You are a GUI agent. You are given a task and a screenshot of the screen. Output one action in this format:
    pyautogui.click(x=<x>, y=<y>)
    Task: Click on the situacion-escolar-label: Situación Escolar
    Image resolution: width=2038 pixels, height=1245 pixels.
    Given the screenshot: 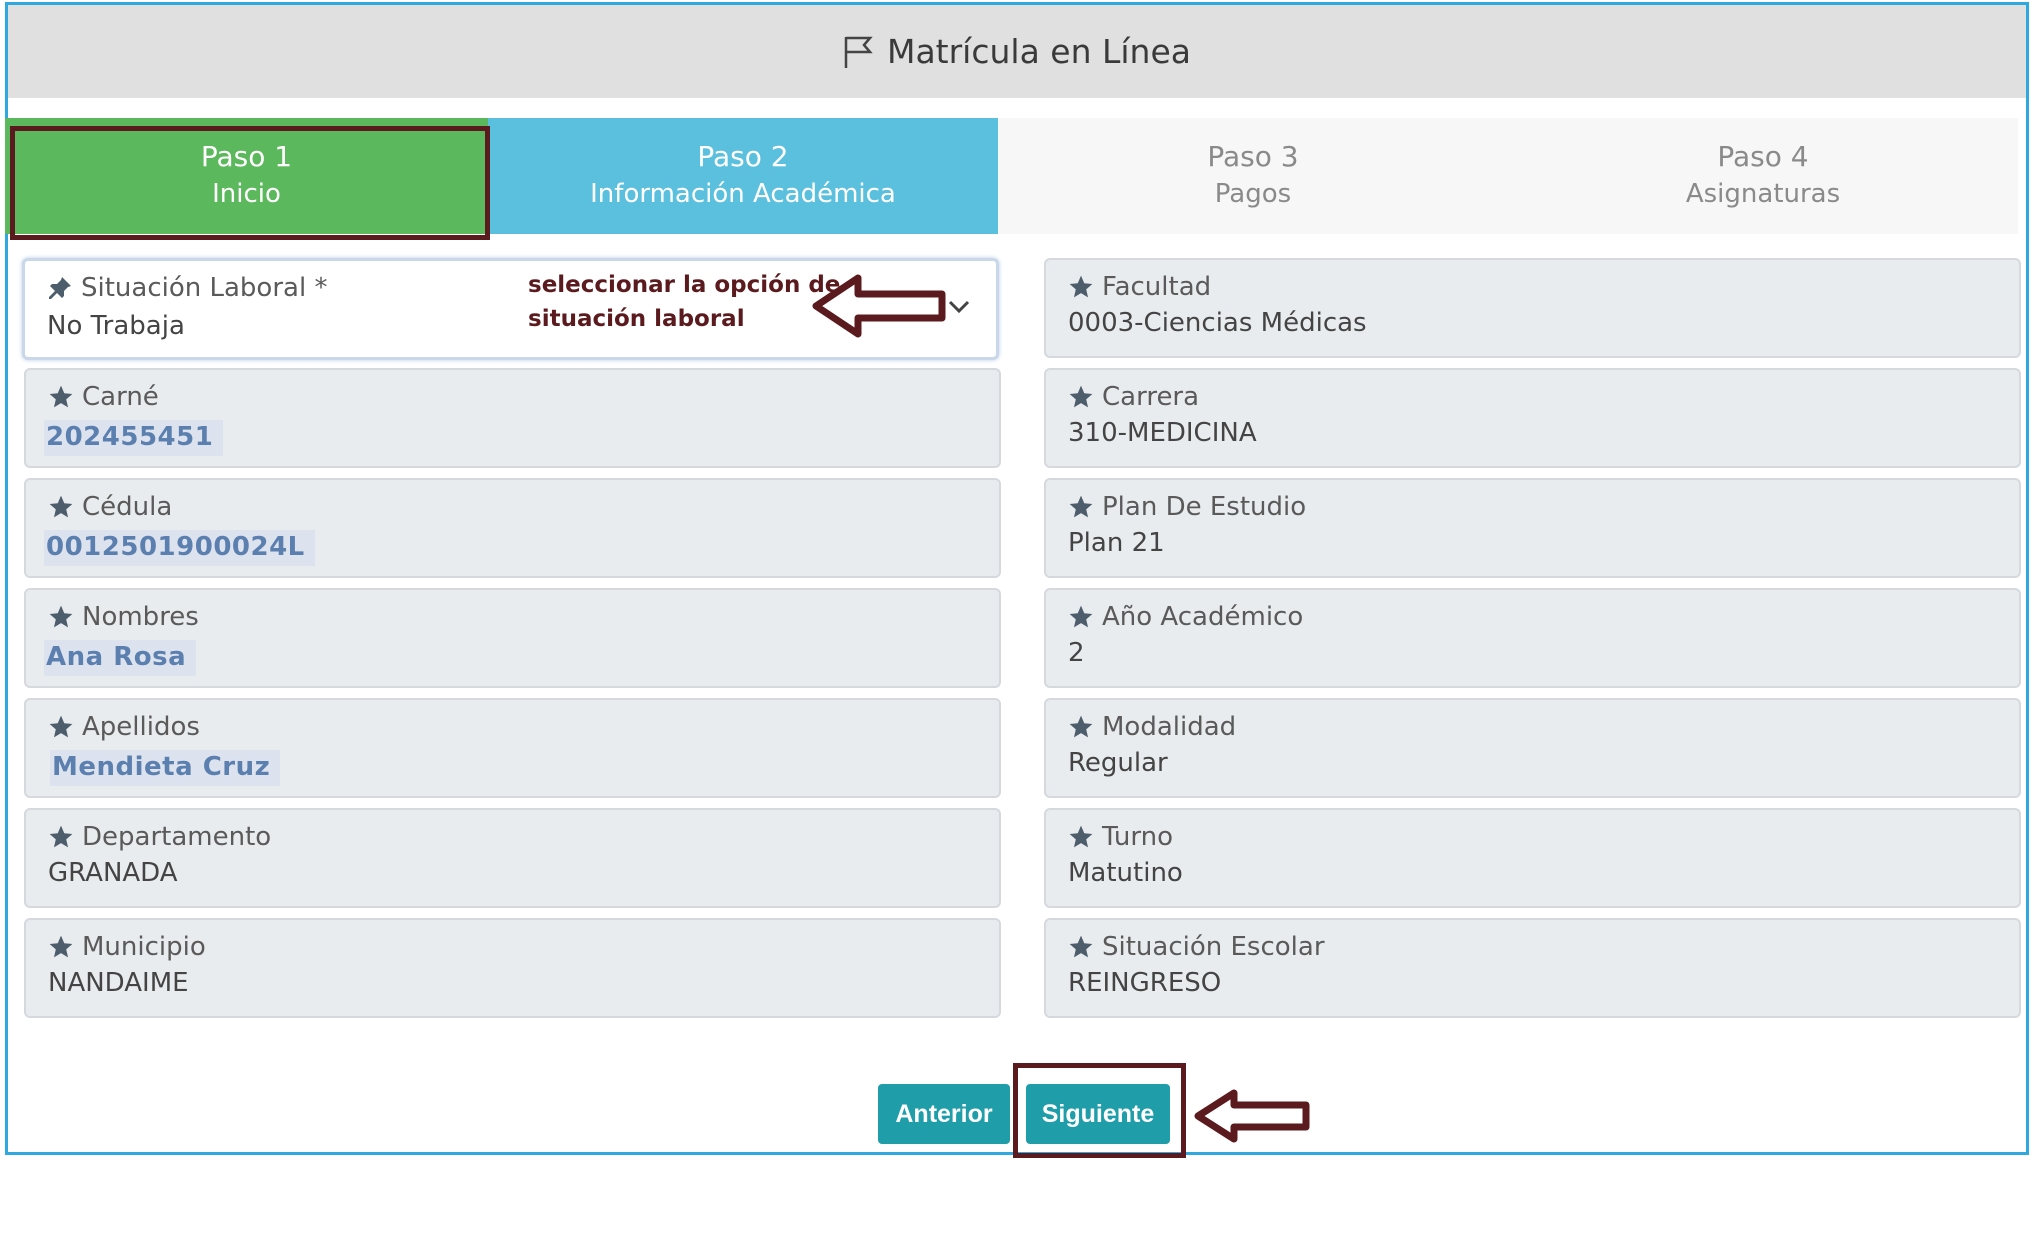 What is the action you would take?
    pyautogui.click(x=1196, y=947)
    